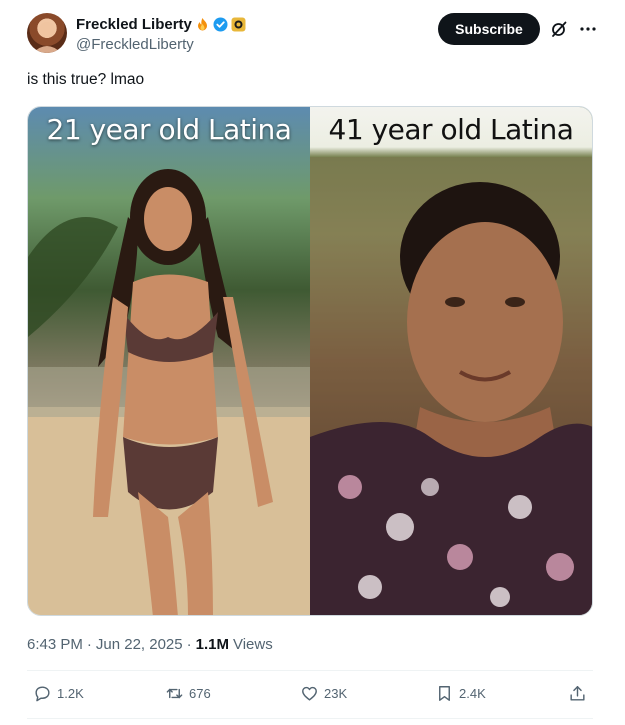 This screenshot has width=625, height=725. Describe the element at coordinates (336, 693) in the screenshot. I see `like-count: 23K` at that location.